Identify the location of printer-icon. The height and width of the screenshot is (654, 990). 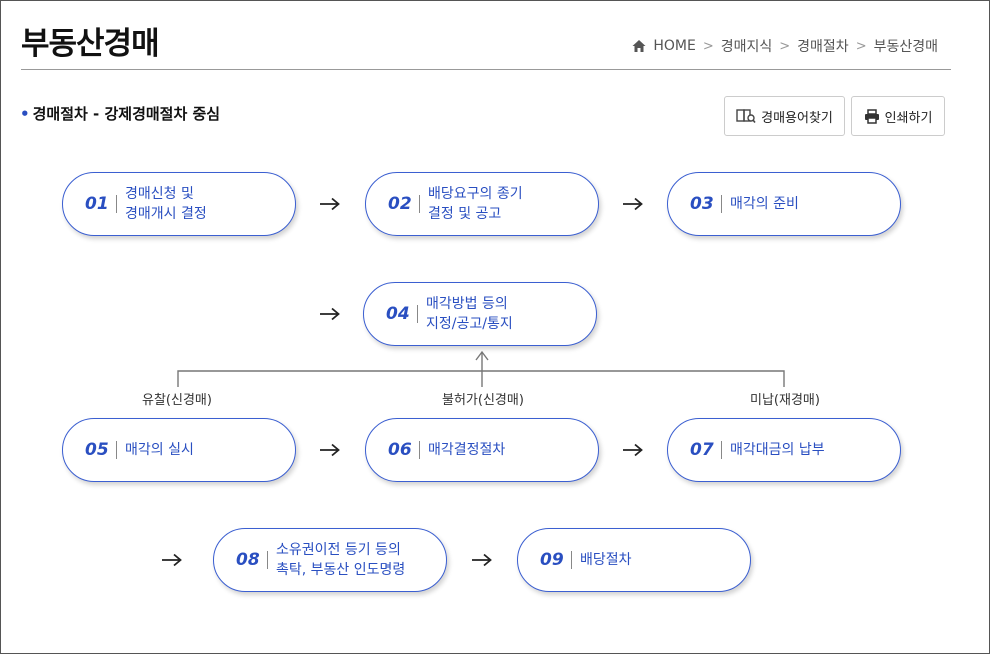
(871, 116).